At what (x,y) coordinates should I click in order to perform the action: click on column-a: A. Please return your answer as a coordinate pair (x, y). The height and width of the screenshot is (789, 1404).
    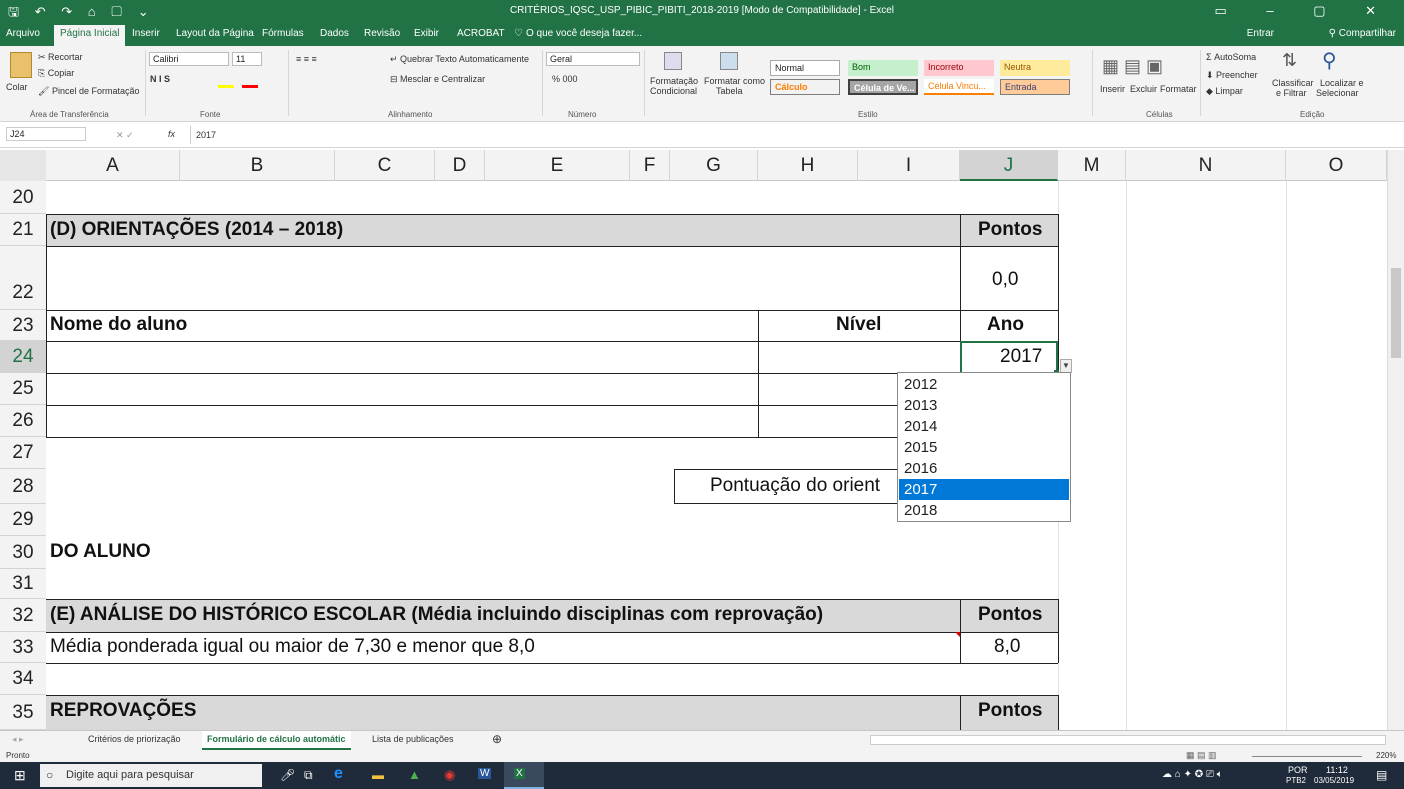
    Looking at the image, I should click on (113, 165).